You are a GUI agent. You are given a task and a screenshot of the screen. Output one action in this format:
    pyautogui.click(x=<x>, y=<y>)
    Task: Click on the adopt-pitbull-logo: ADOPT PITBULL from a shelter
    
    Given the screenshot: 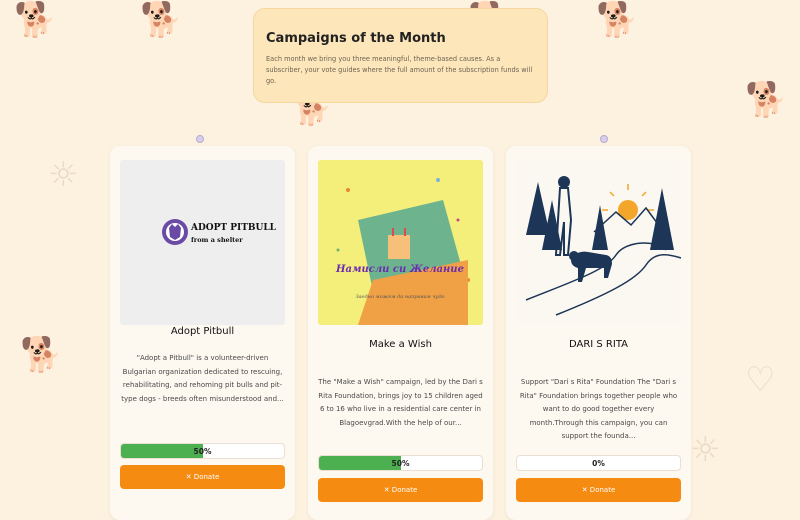 What is the action you would take?
    pyautogui.click(x=219, y=232)
    